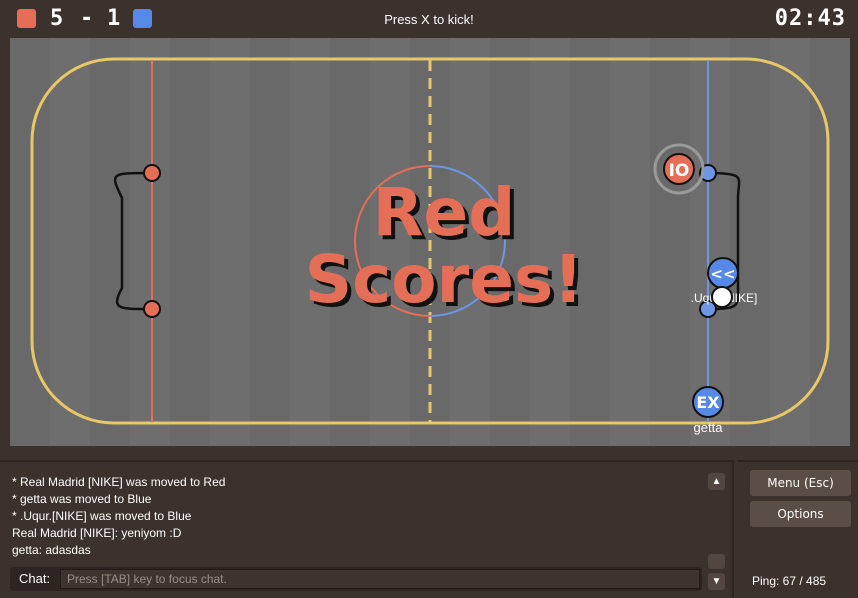  What do you see at coordinates (716, 581) in the screenshot?
I see `chat-scroll-down-button: ▼` at bounding box center [716, 581].